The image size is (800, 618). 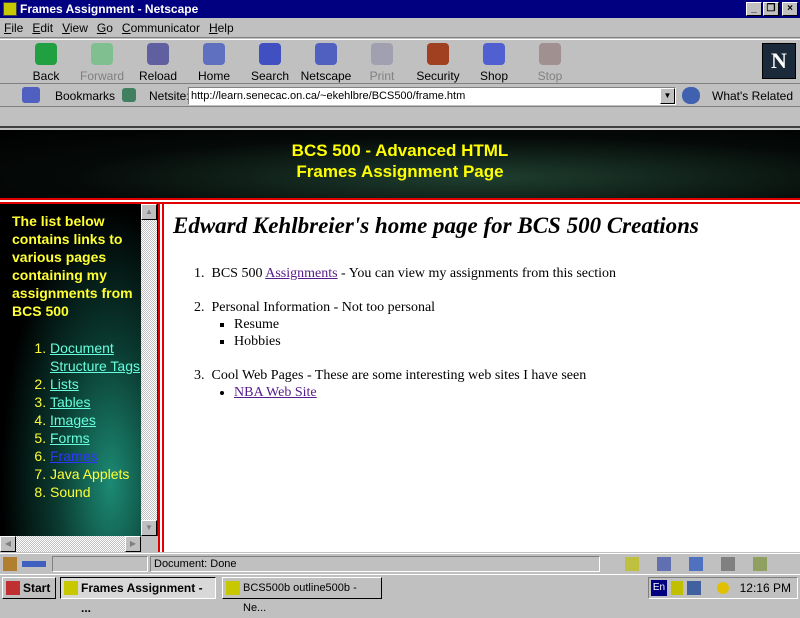 What do you see at coordinates (400, 563) in the screenshot?
I see `status-bar: Document: Done` at bounding box center [400, 563].